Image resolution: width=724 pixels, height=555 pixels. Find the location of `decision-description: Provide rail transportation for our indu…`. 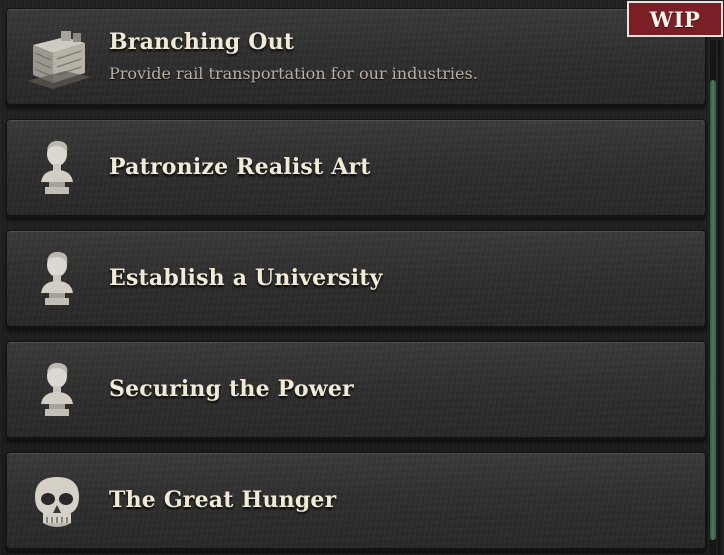

decision-description: Provide rail transportation for our indu… is located at coordinates (293, 73).